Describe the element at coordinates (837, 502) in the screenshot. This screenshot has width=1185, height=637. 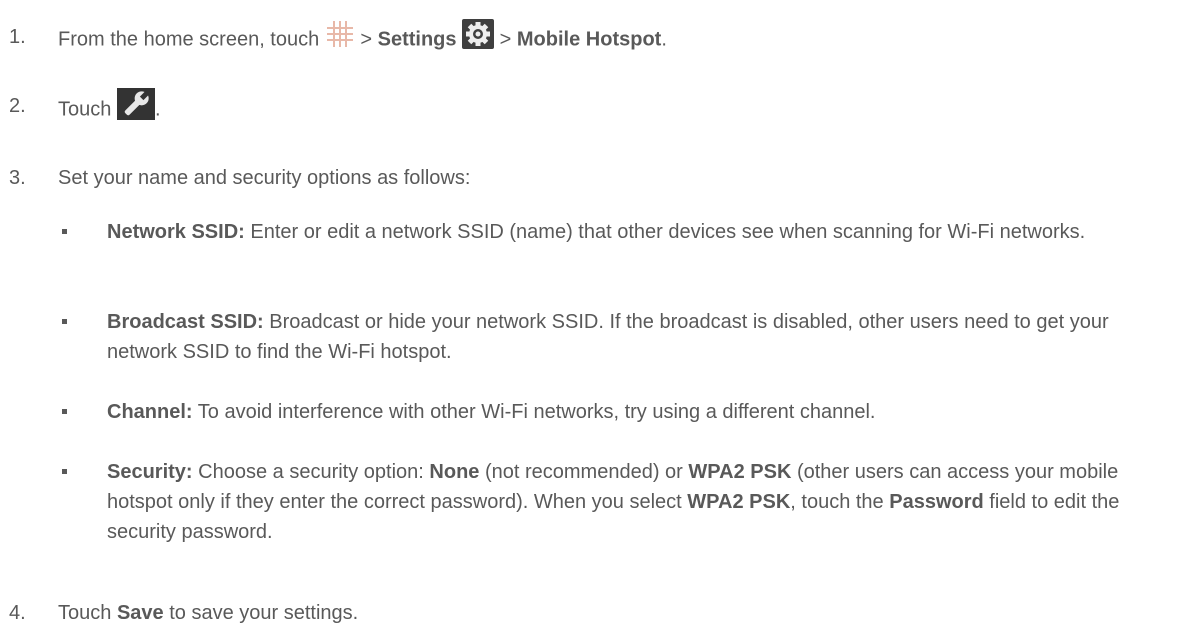
I see `option-description: , touch the` at that location.